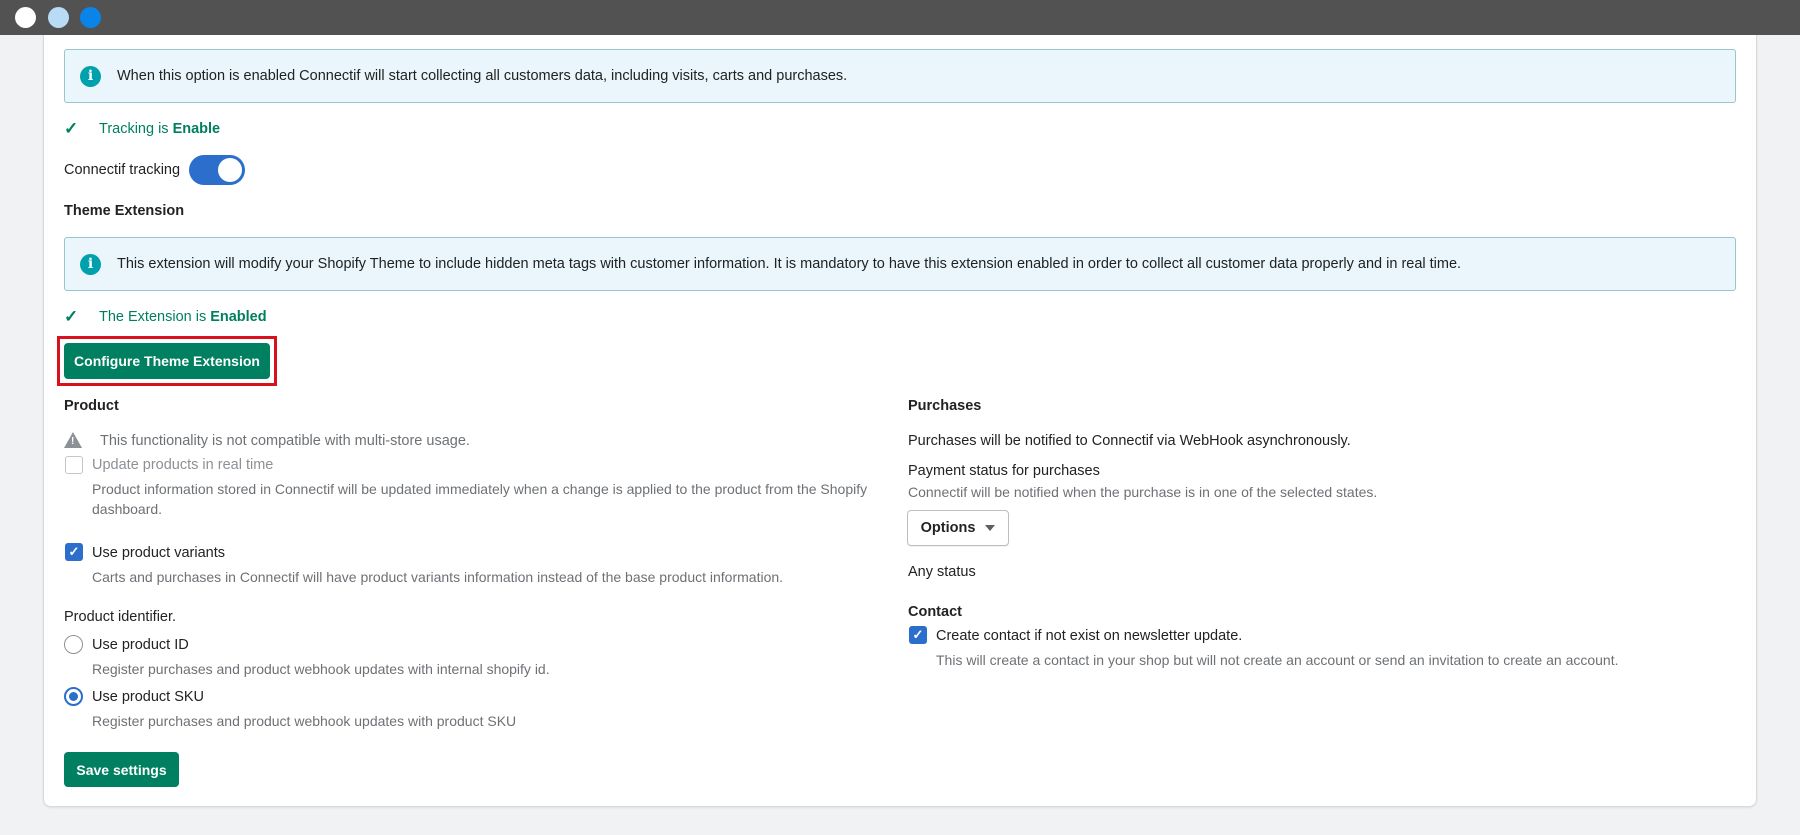  I want to click on tracking-toggle-row: Connectif tracking, so click(155, 170).